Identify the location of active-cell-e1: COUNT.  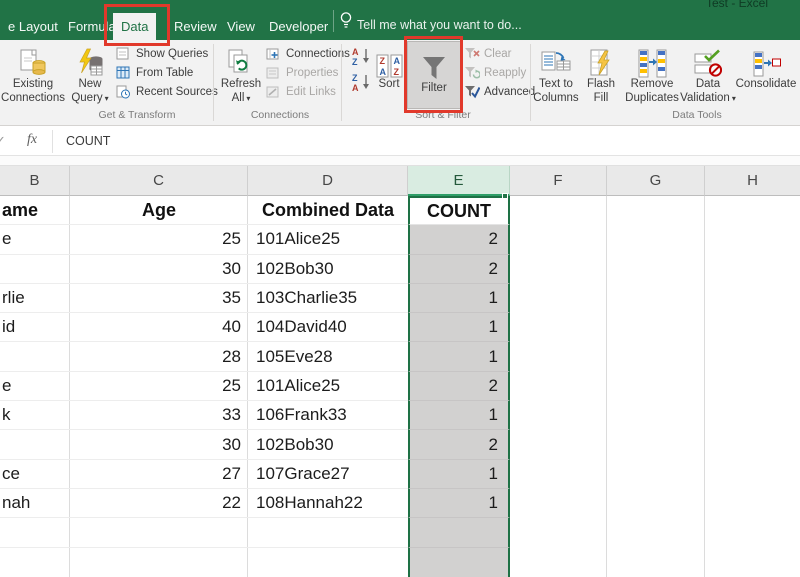
(459, 211).